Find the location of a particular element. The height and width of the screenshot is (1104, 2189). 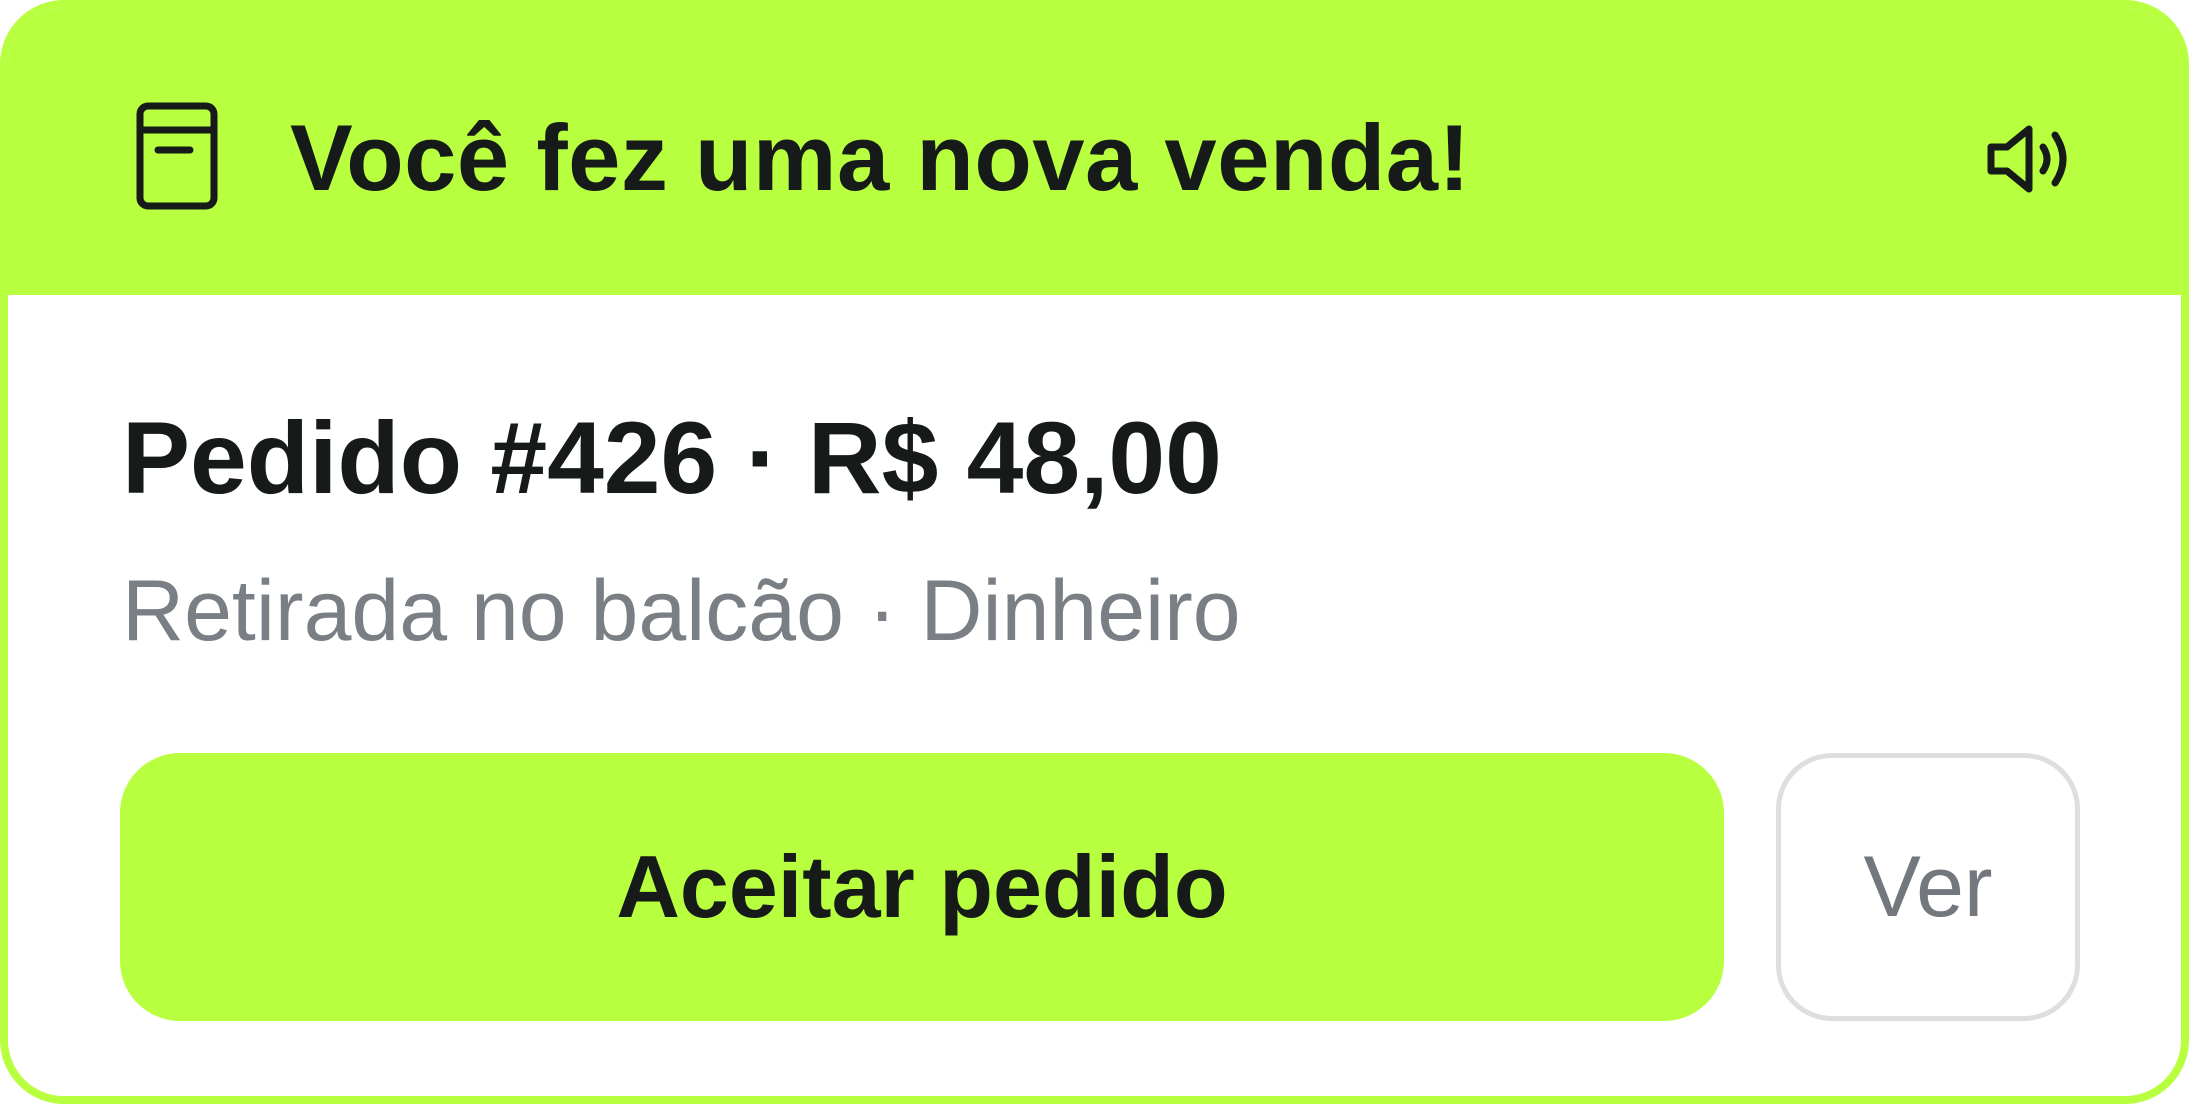

order-summary-title: Pedido #426 · R$ 48,00 is located at coordinates (672, 458).